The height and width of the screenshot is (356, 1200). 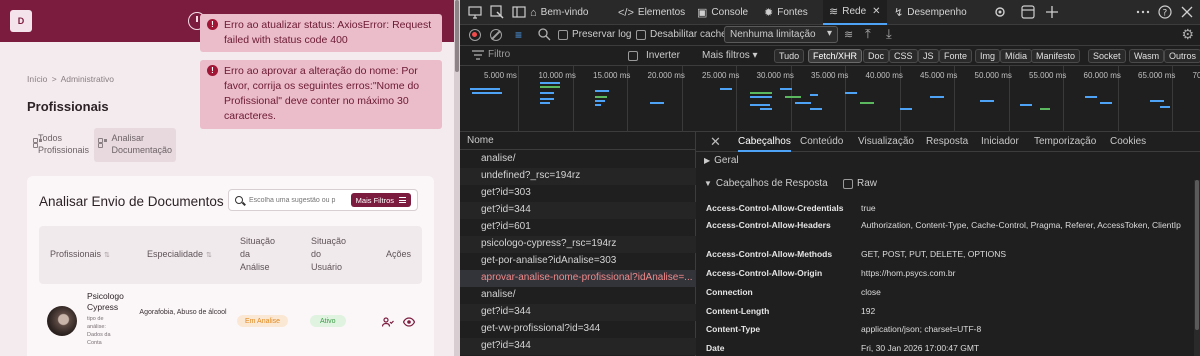 What do you see at coordinates (928, 56) in the screenshot?
I see `filter-type-js: JS` at bounding box center [928, 56].